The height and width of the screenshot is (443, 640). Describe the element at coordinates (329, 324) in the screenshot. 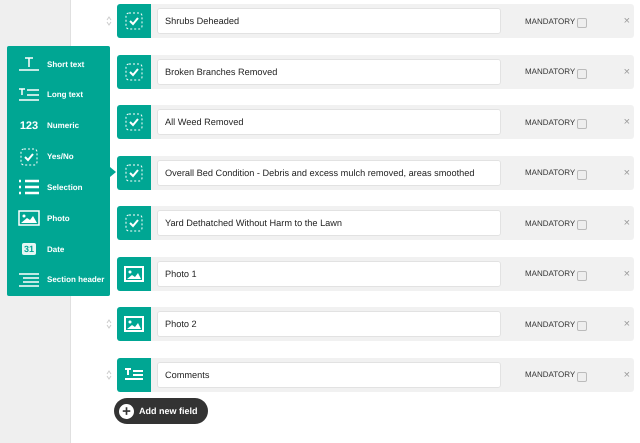

I see `field-label-input: Photo 2` at that location.